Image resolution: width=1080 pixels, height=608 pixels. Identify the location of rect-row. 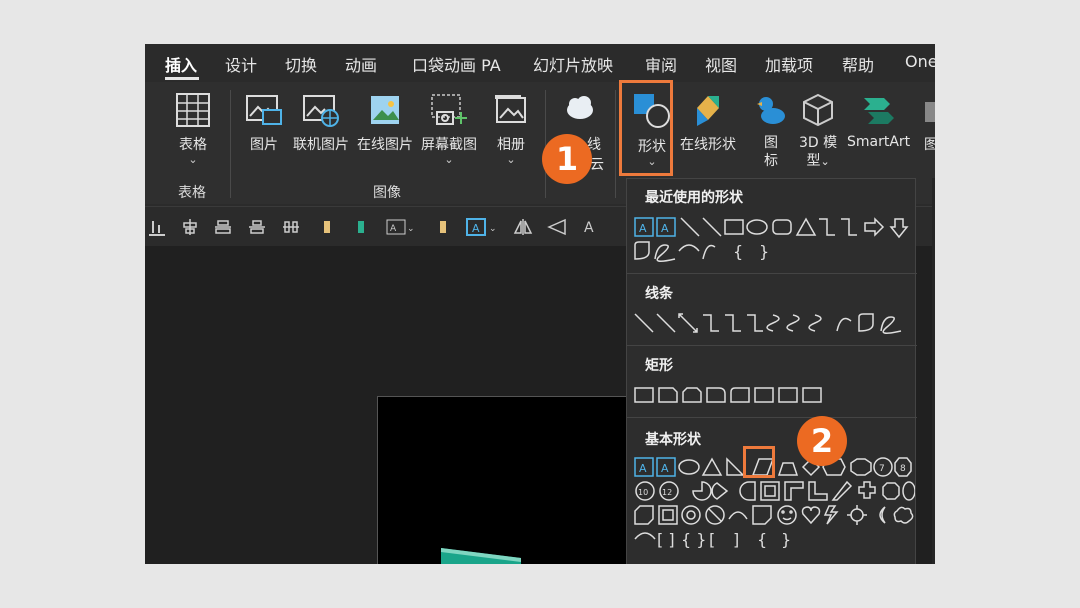
(743, 395).